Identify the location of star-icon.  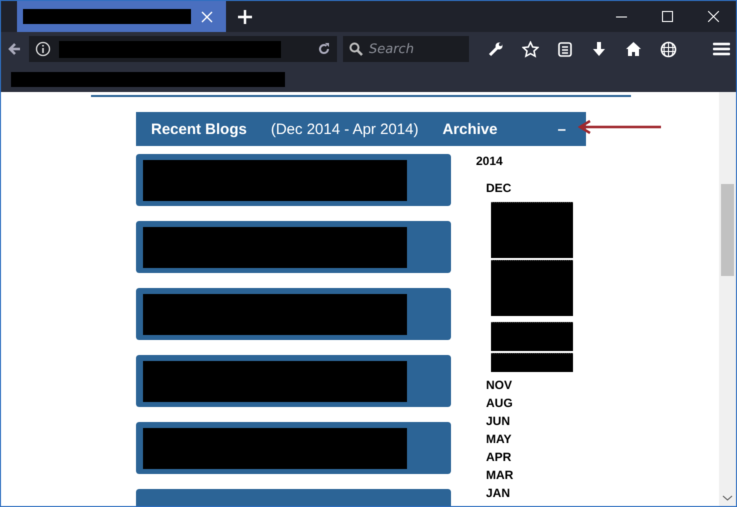
(530, 49).